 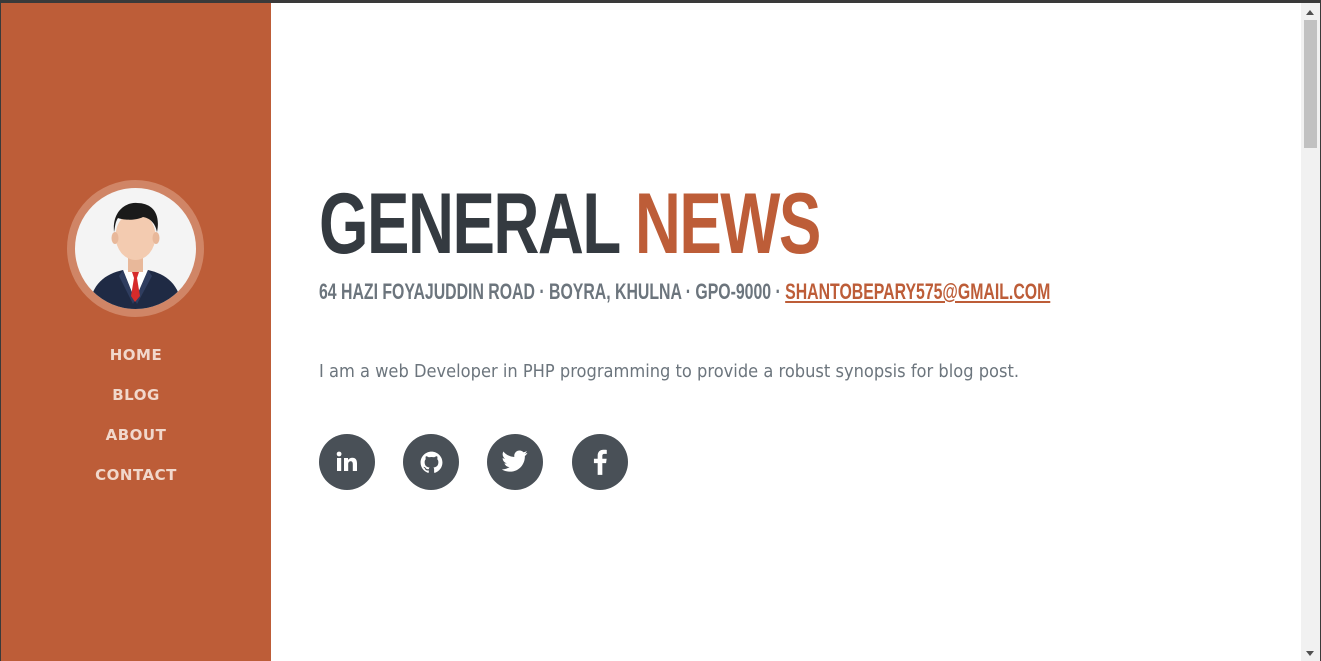 I want to click on facebook-button, so click(x=600, y=462).